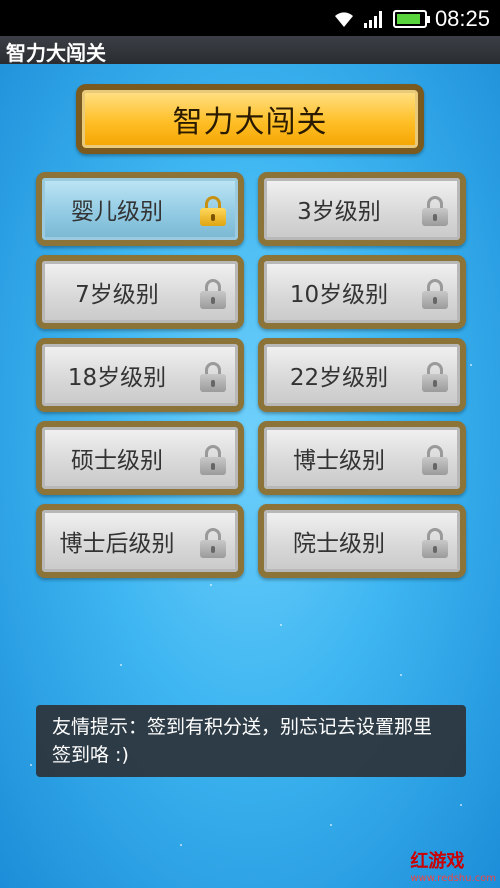  I want to click on level-button-age-3: 3岁级别, so click(362, 209).